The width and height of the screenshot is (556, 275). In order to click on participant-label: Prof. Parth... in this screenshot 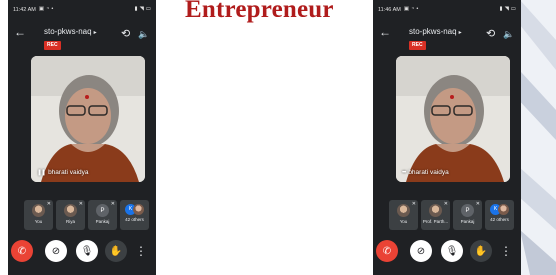, I will do `click(435, 221)`.